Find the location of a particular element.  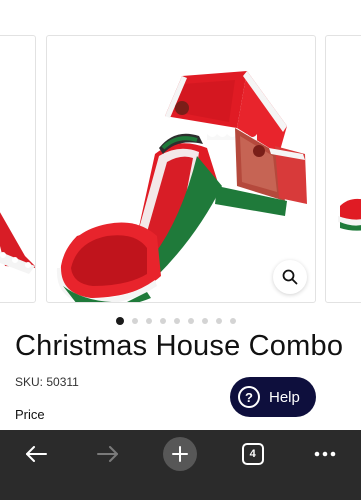

more-dots-icon is located at coordinates (325, 454).